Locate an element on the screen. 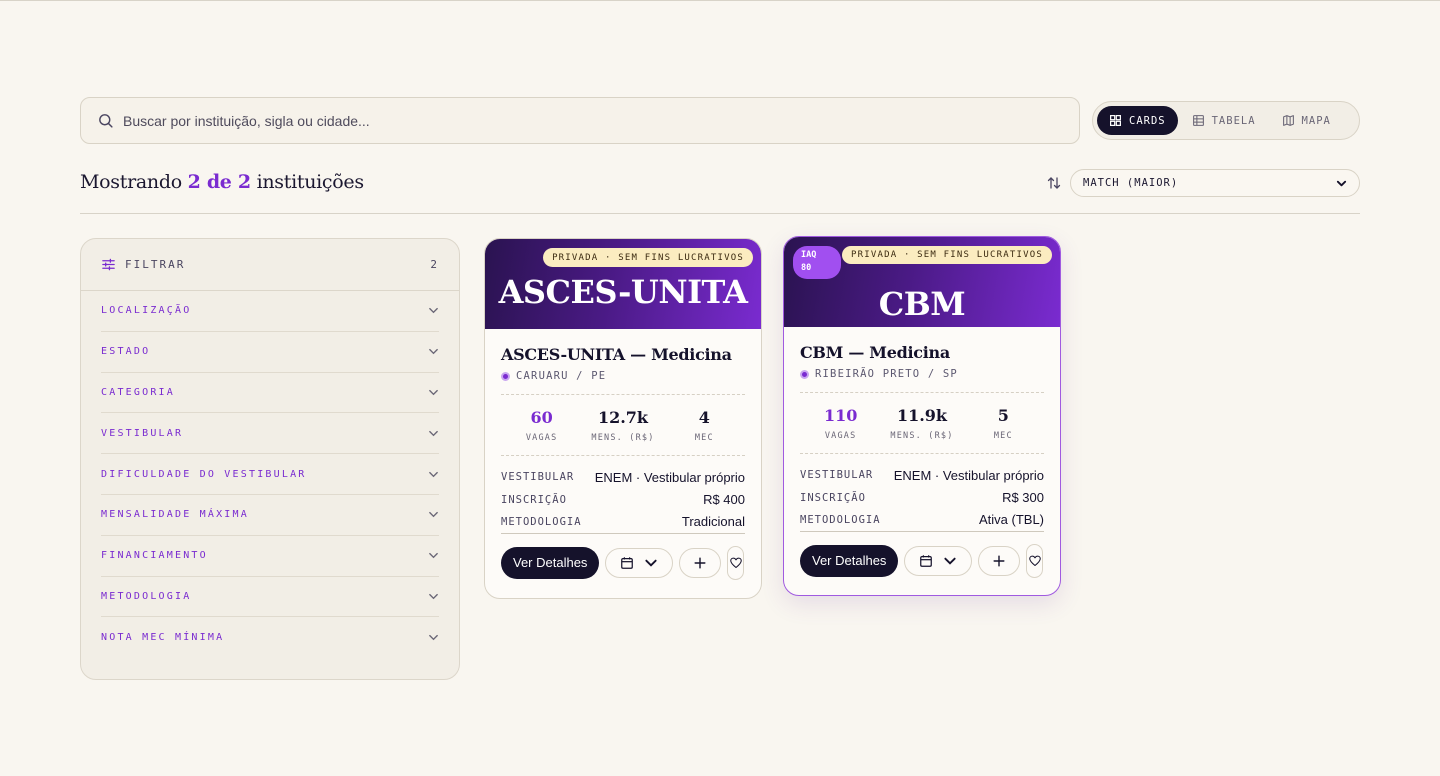  results-suffix: instituições is located at coordinates (310, 182).